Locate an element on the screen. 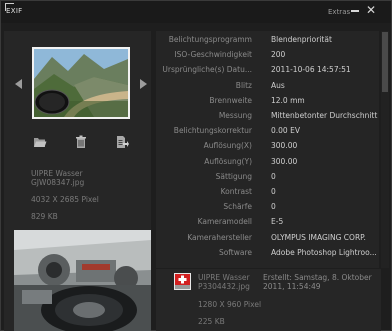 Image resolution: width=392 pixels, height=331 pixels. swiss-flag-icon is located at coordinates (182, 281).